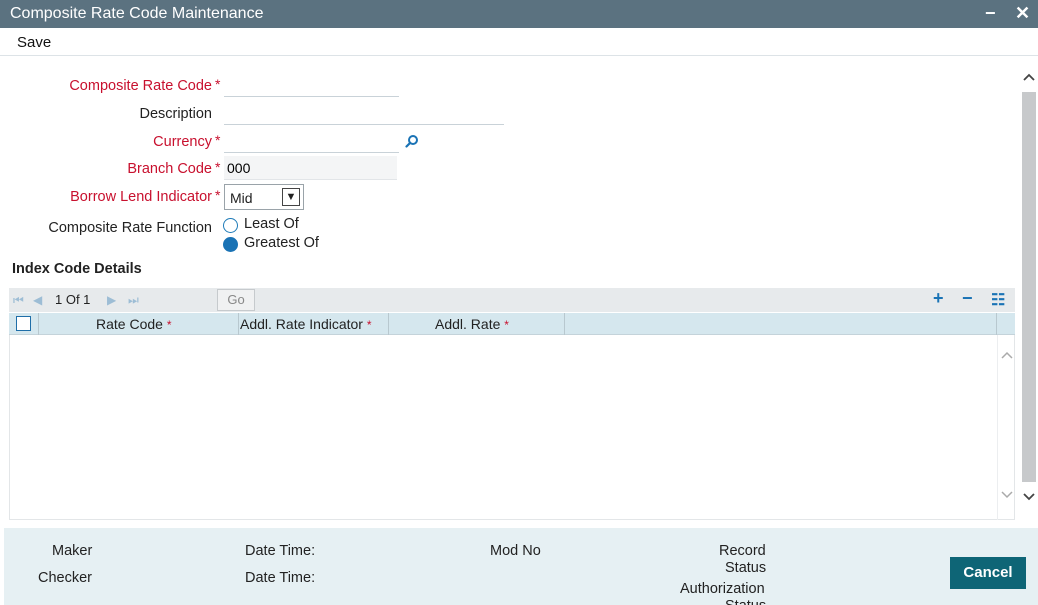  I want to click on scrollbar-thumb, so click(1029, 287).